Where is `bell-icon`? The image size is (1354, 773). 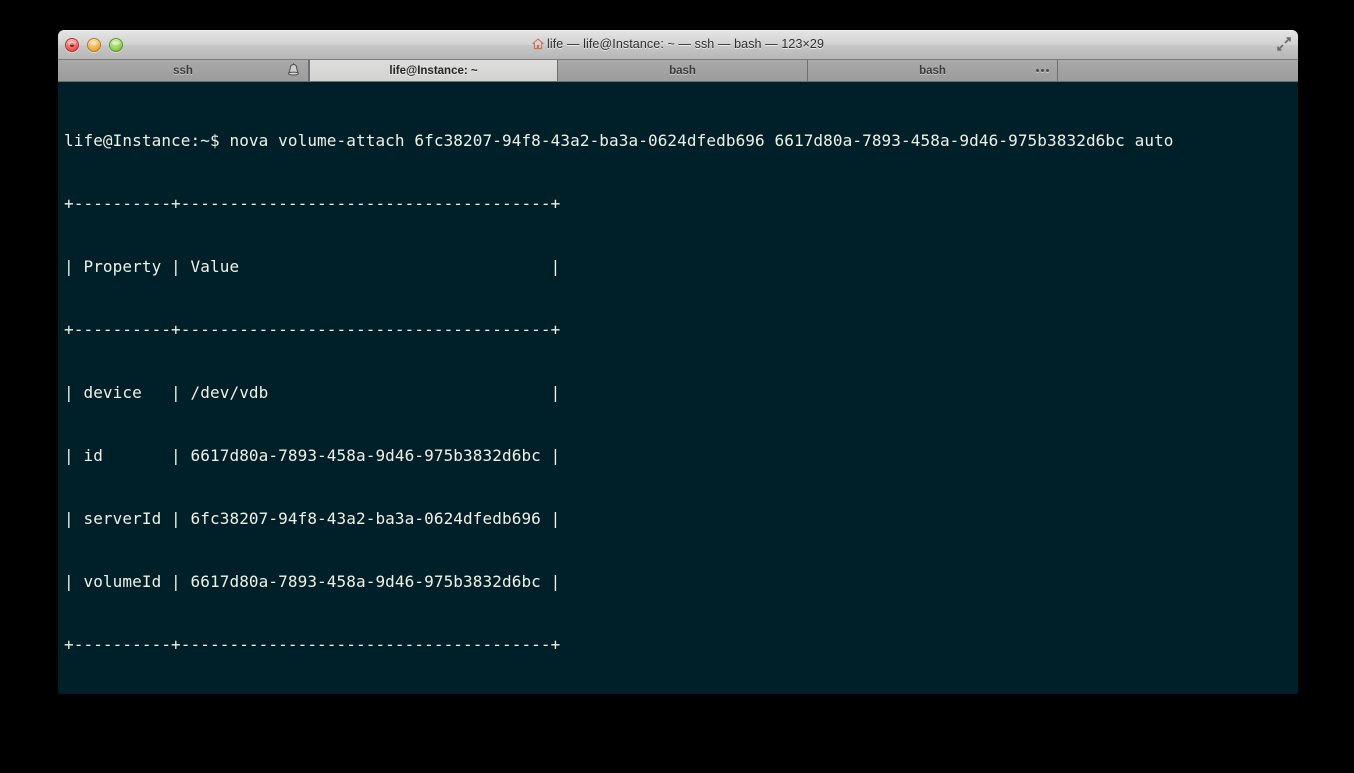
bell-icon is located at coordinates (293, 71).